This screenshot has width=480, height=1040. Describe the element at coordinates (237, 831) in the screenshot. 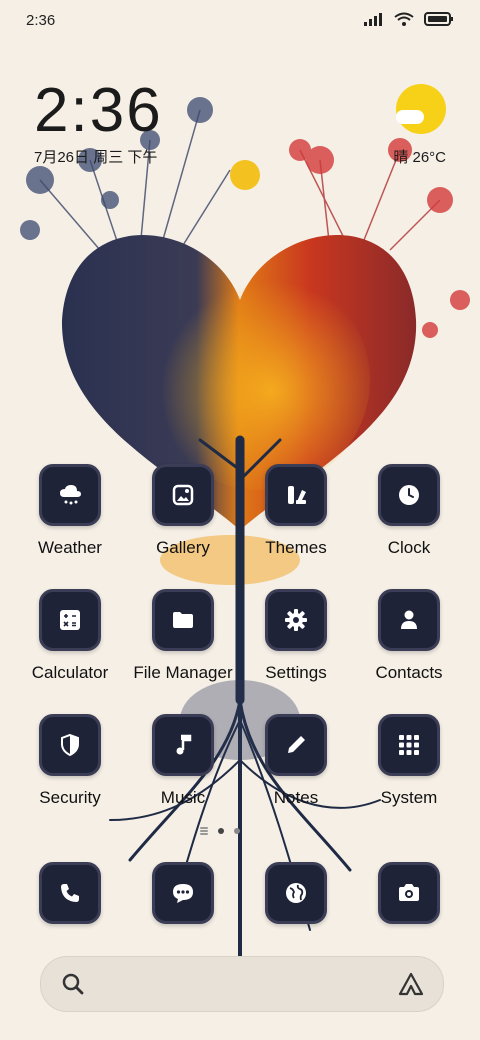

I see `page-dot` at that location.